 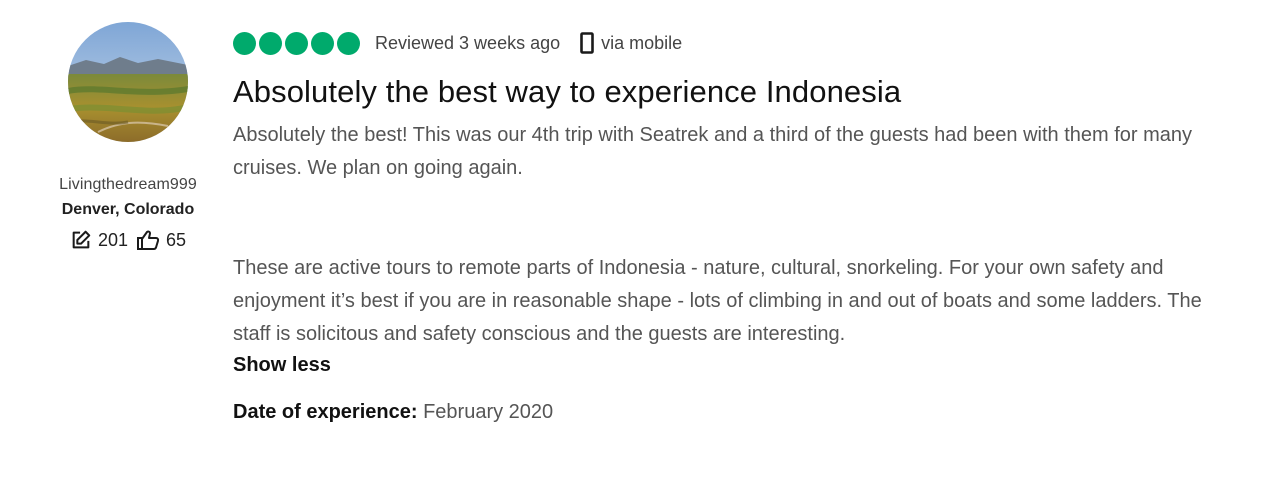 What do you see at coordinates (128, 185) in the screenshot?
I see `reviewer-username: Livingthedream999` at bounding box center [128, 185].